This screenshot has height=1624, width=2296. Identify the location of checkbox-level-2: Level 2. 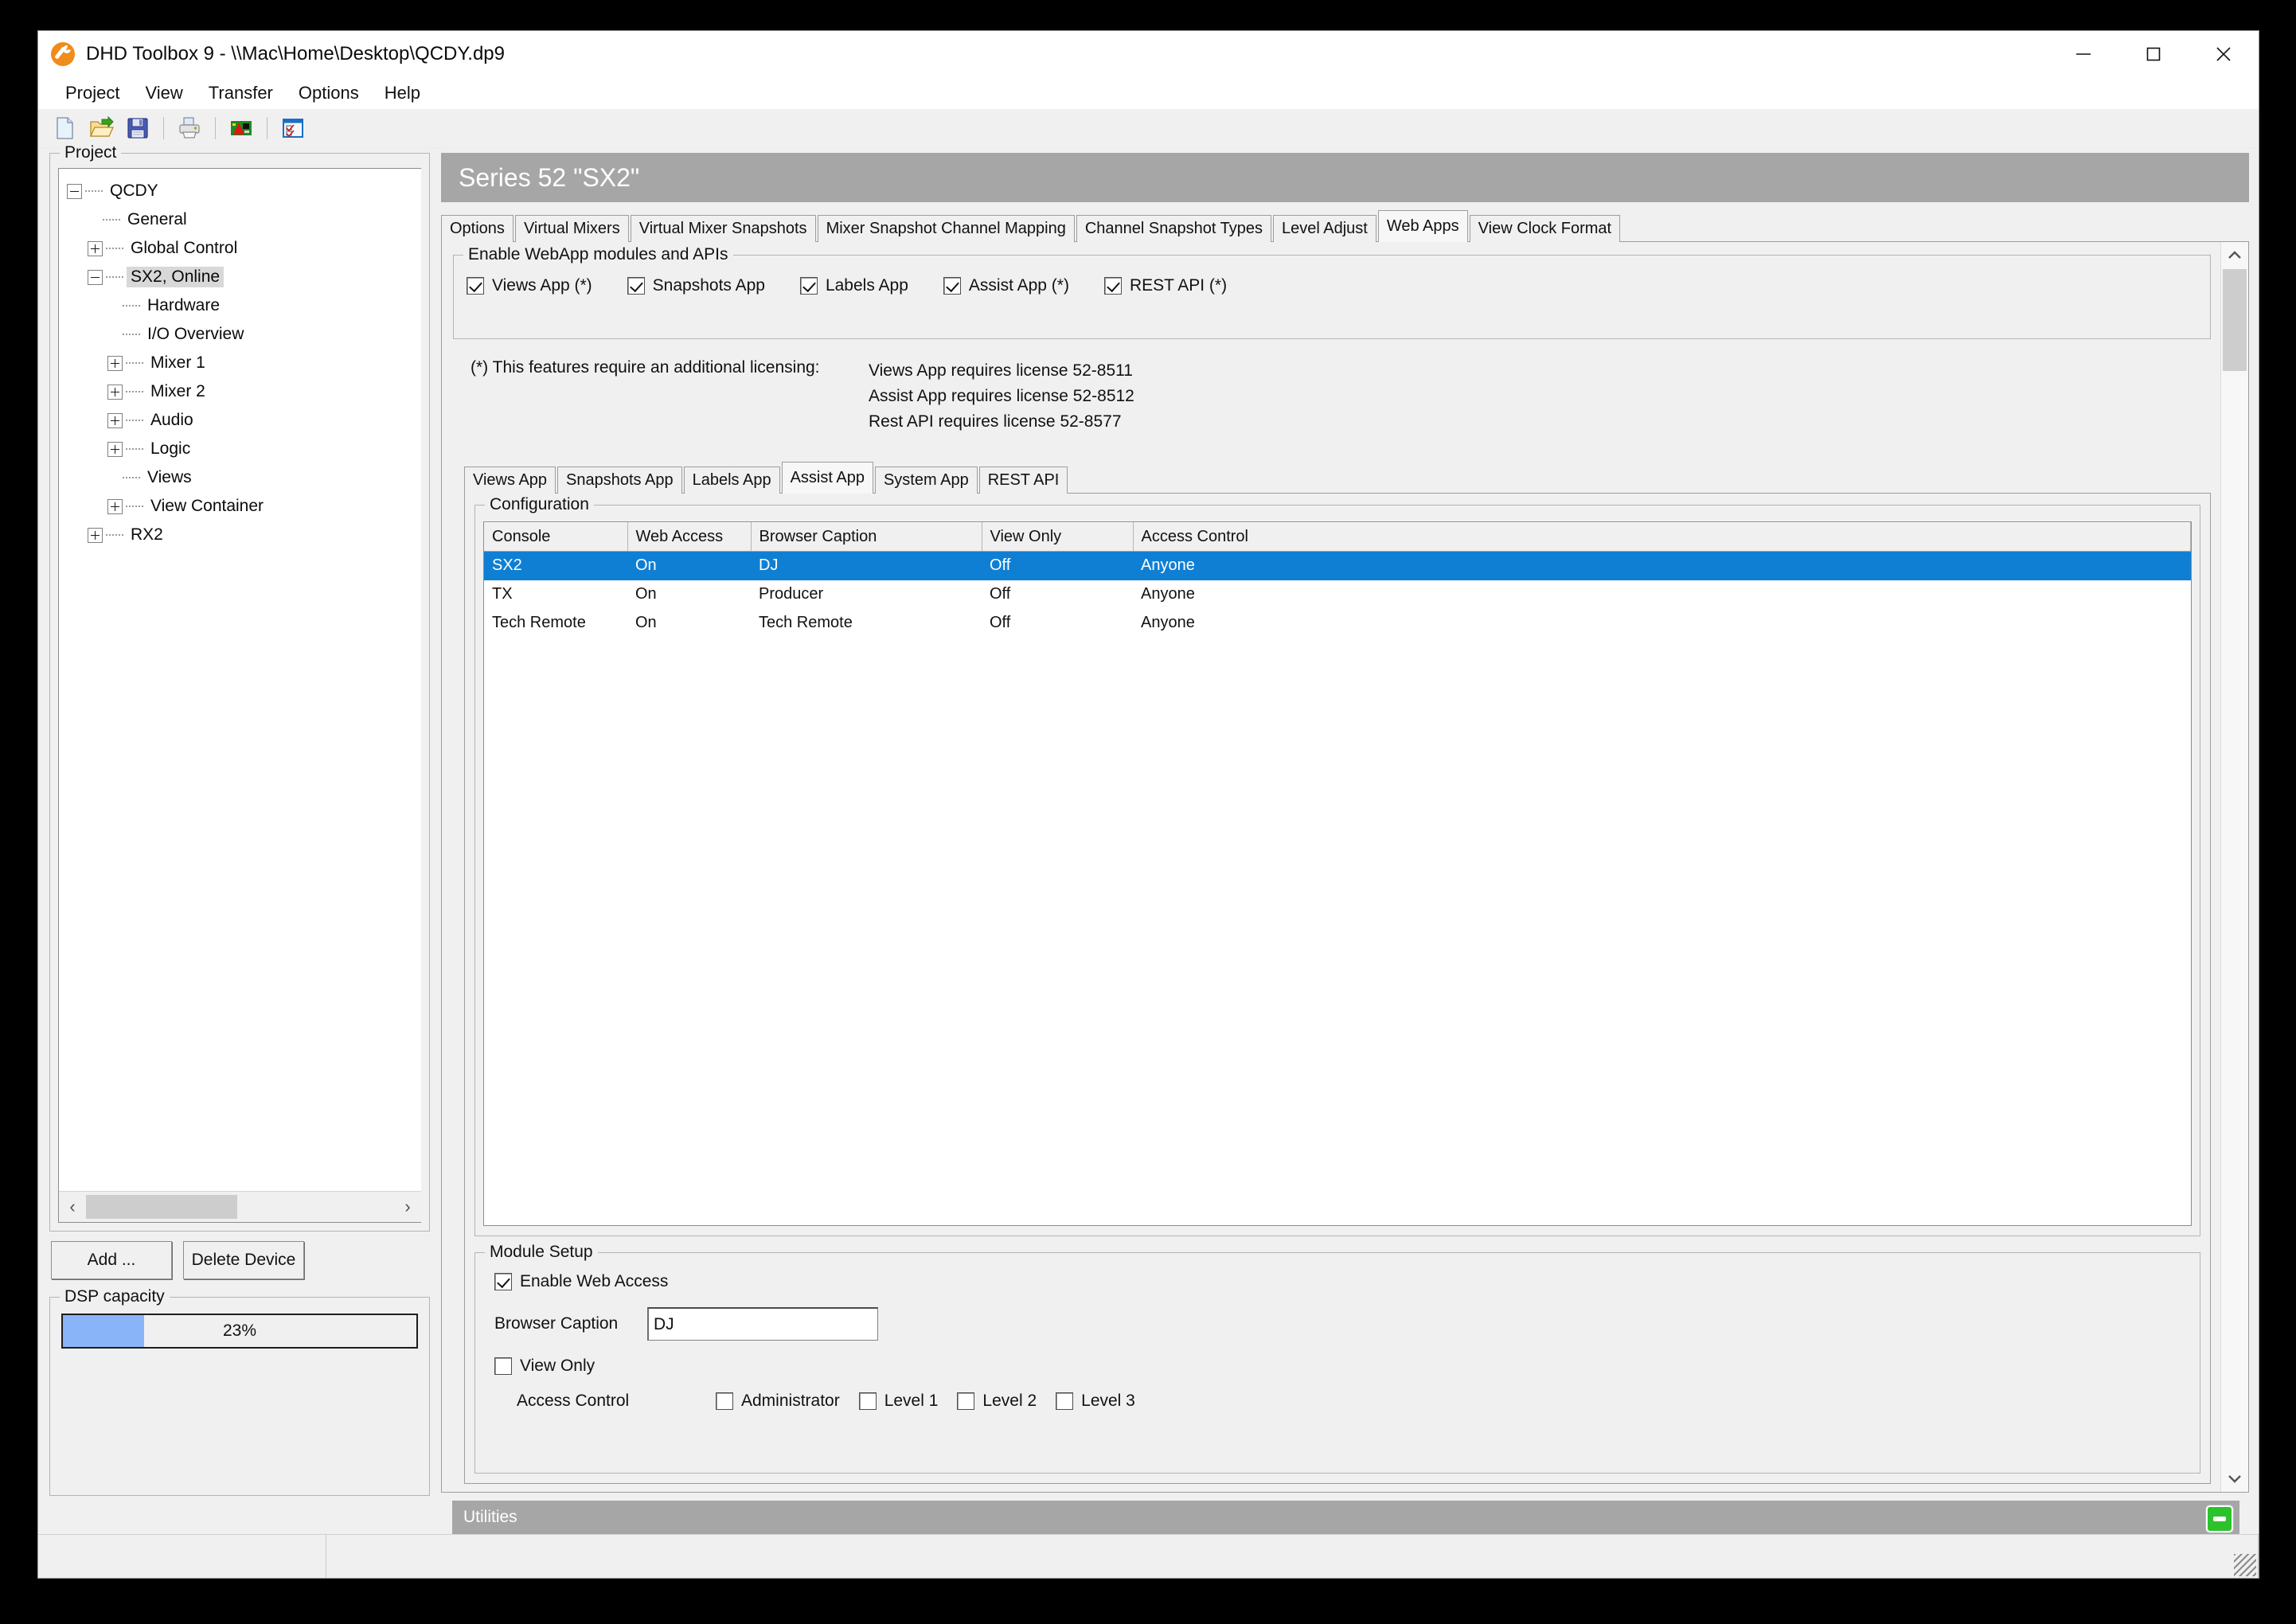
(997, 1401).